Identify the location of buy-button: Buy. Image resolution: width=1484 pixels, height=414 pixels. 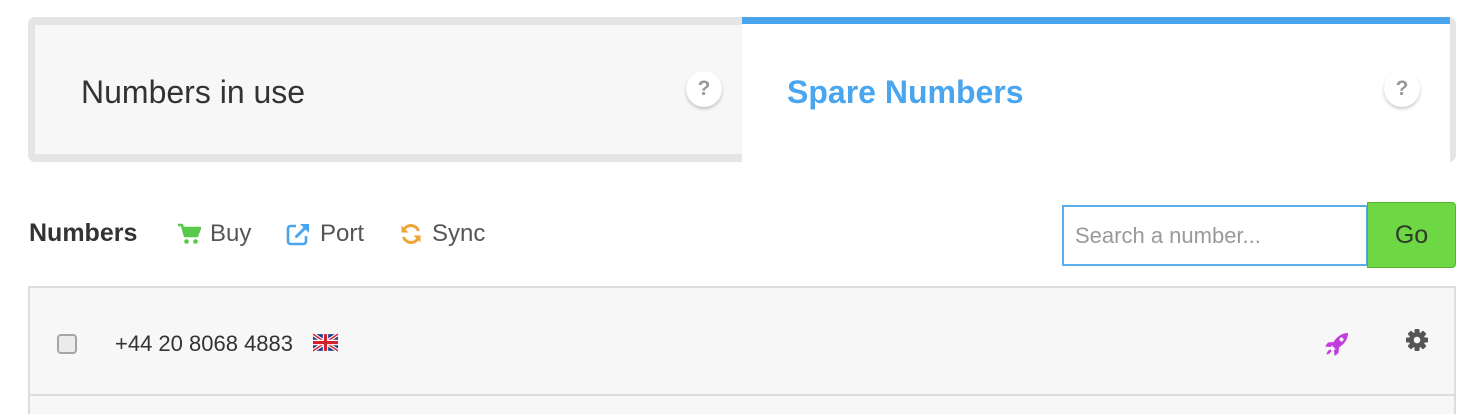
(214, 234).